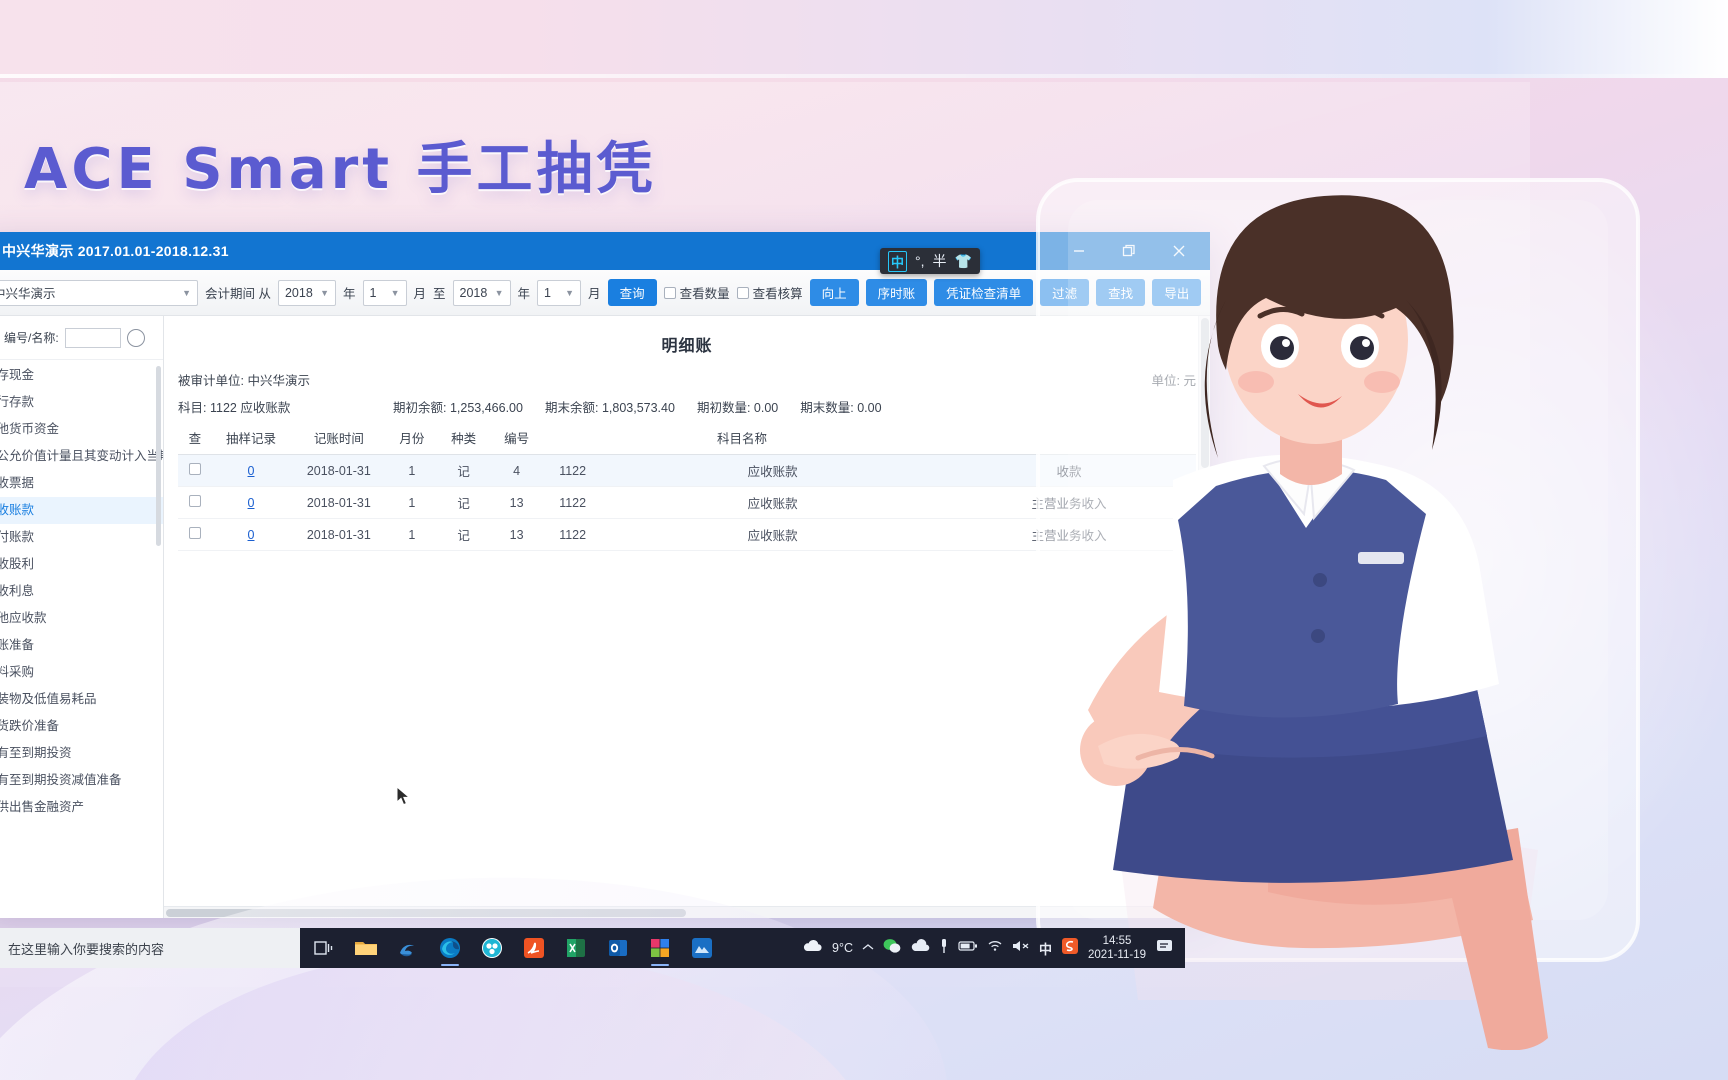 Image resolution: width=1728 pixels, height=1080 pixels. I want to click on year-to-select: 2018 ▼, so click(481, 292).